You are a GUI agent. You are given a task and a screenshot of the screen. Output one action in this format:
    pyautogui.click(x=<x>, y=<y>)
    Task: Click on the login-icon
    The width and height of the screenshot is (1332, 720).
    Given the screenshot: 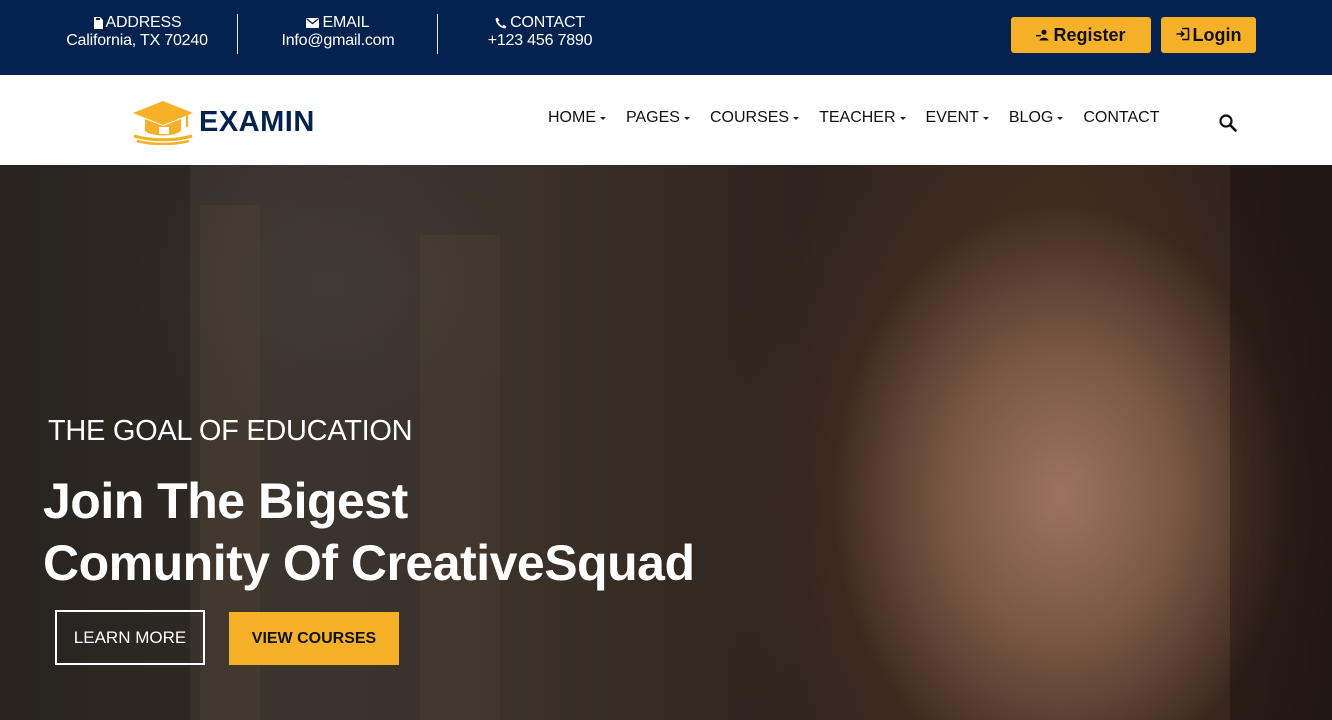 What is the action you would take?
    pyautogui.click(x=1183, y=35)
    